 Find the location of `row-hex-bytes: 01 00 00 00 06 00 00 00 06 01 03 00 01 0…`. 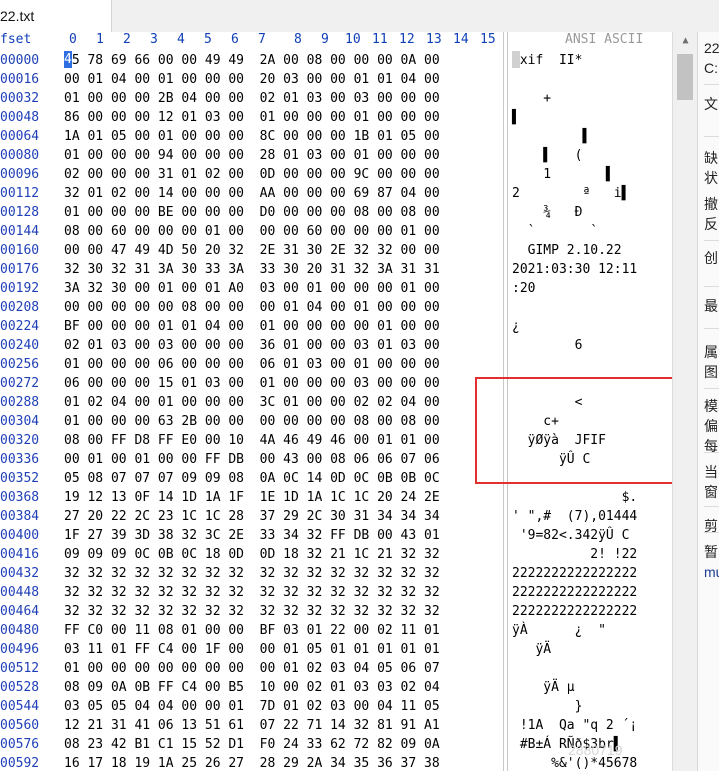

row-hex-bytes: 01 00 00 00 06 00 00 00 06 01 03 00 01 0… is located at coordinates (252, 364).